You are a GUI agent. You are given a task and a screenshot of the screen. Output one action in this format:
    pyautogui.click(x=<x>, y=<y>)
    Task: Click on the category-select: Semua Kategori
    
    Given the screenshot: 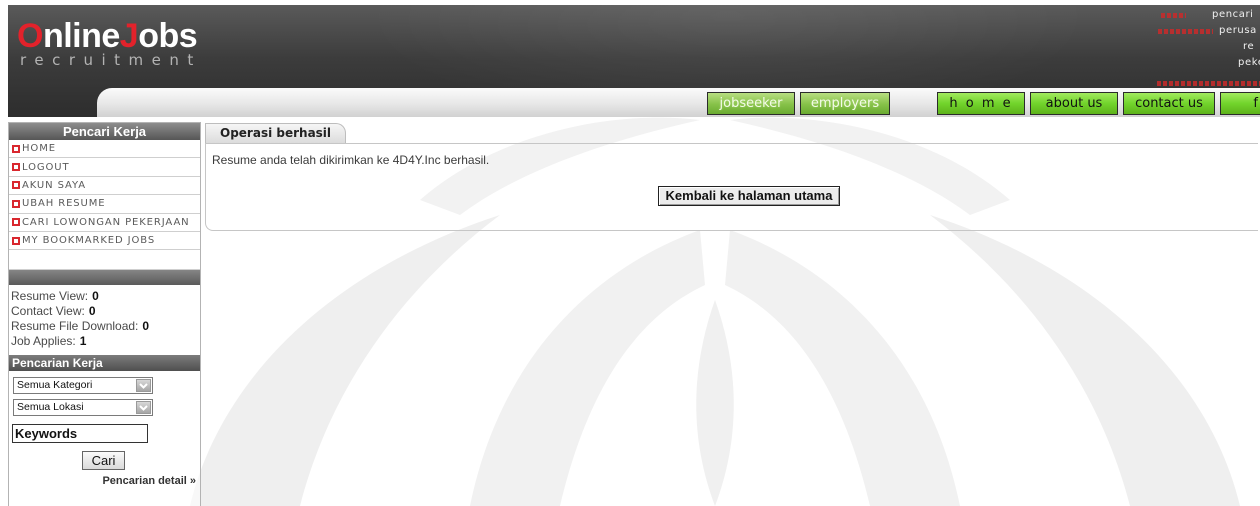 What is the action you would take?
    pyautogui.click(x=83, y=385)
    